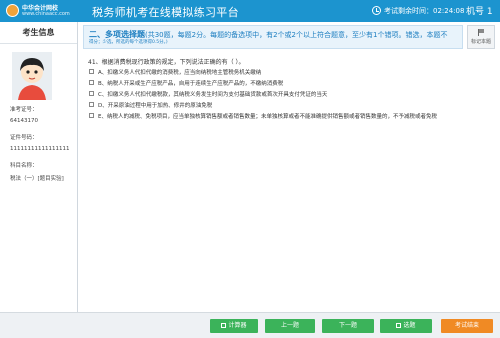 The image size is (500, 338). I want to click on mark-question-button: 标记本题, so click(481, 37).